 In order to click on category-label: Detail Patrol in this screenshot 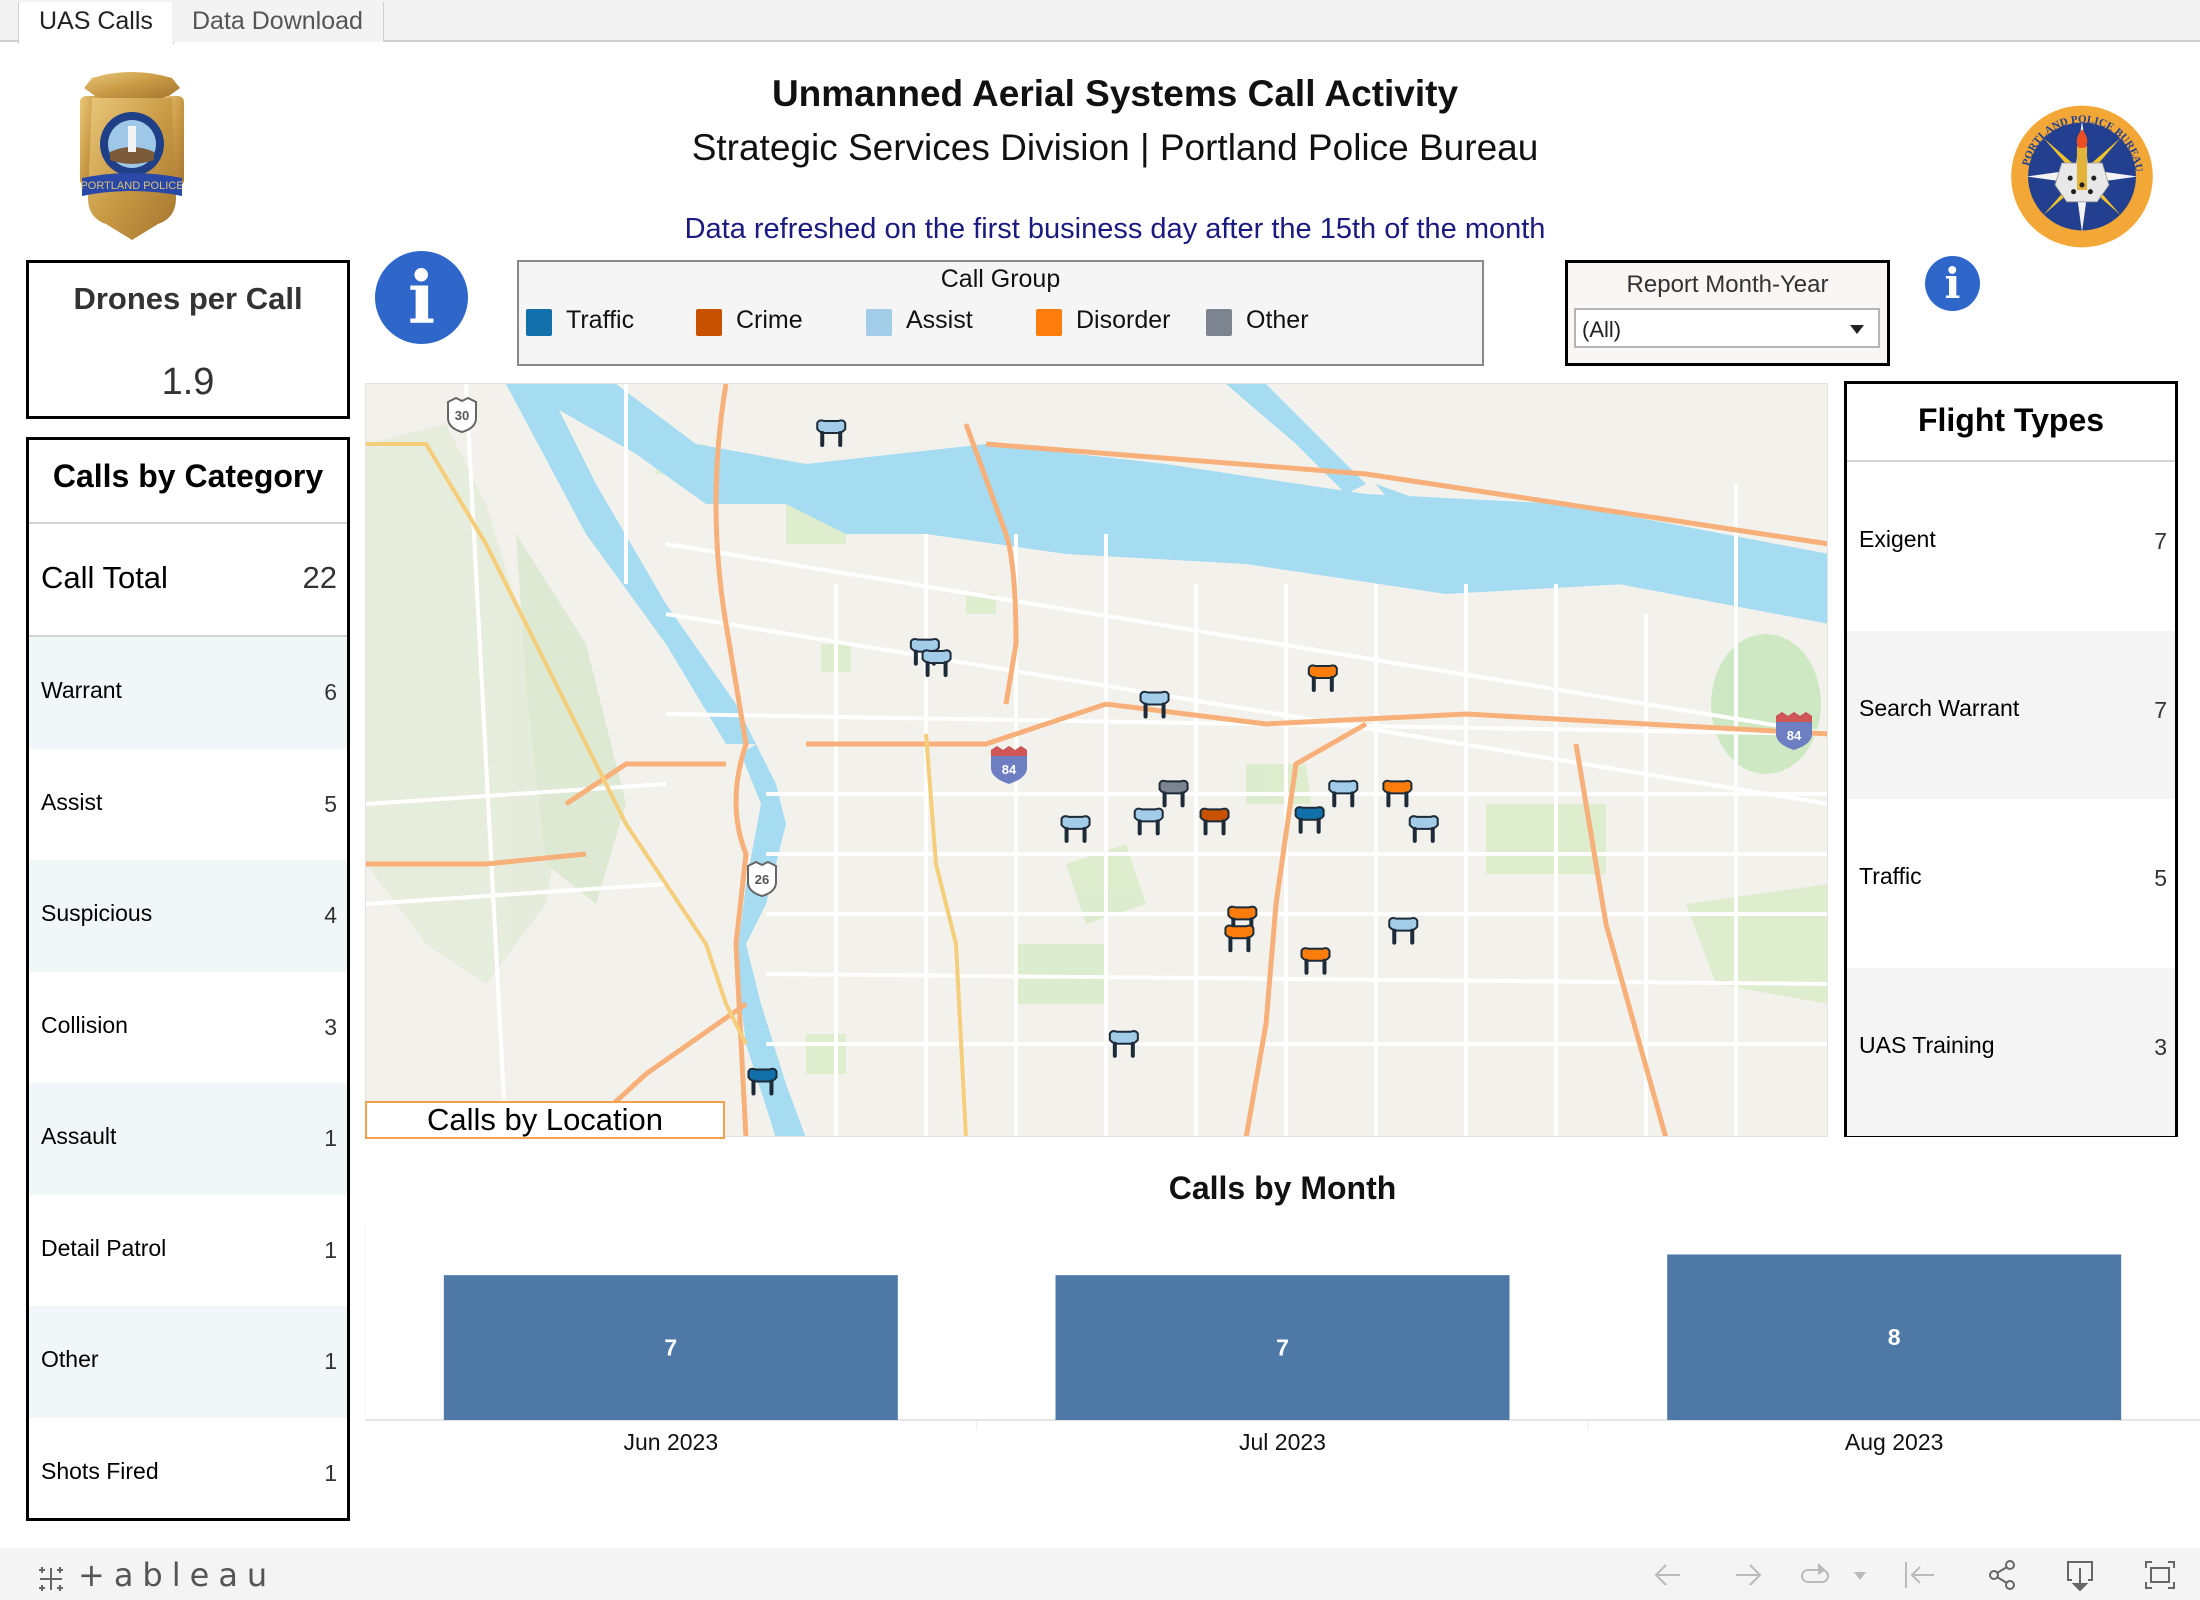, I will do `click(104, 1247)`.